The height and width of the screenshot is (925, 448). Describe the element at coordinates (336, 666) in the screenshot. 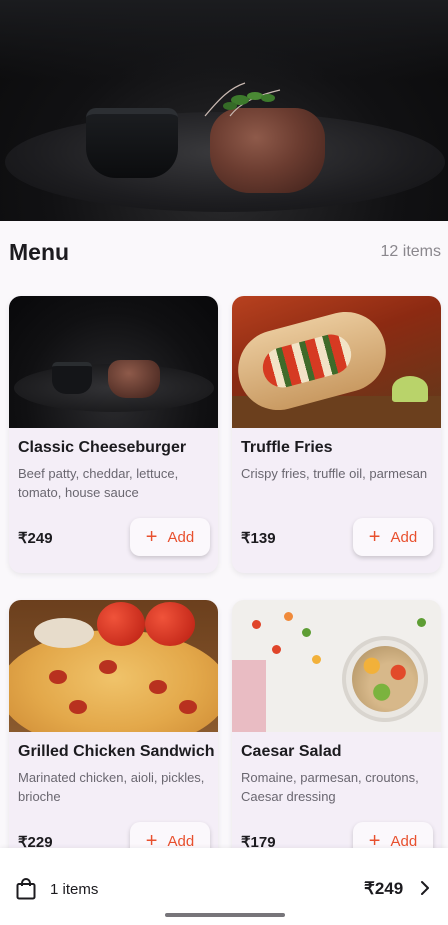

I see `salad-photo` at that location.